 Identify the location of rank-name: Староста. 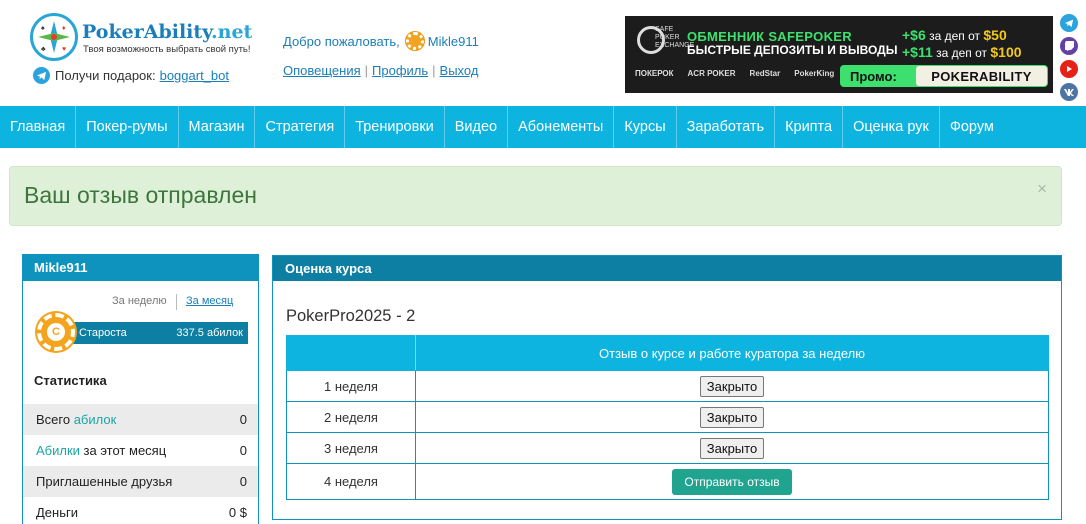
(103, 333).